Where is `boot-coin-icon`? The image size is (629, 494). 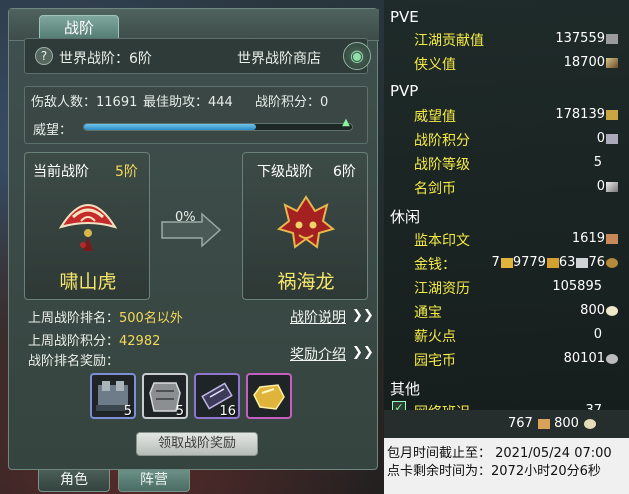
boot-coin-icon is located at coordinates (543, 423).